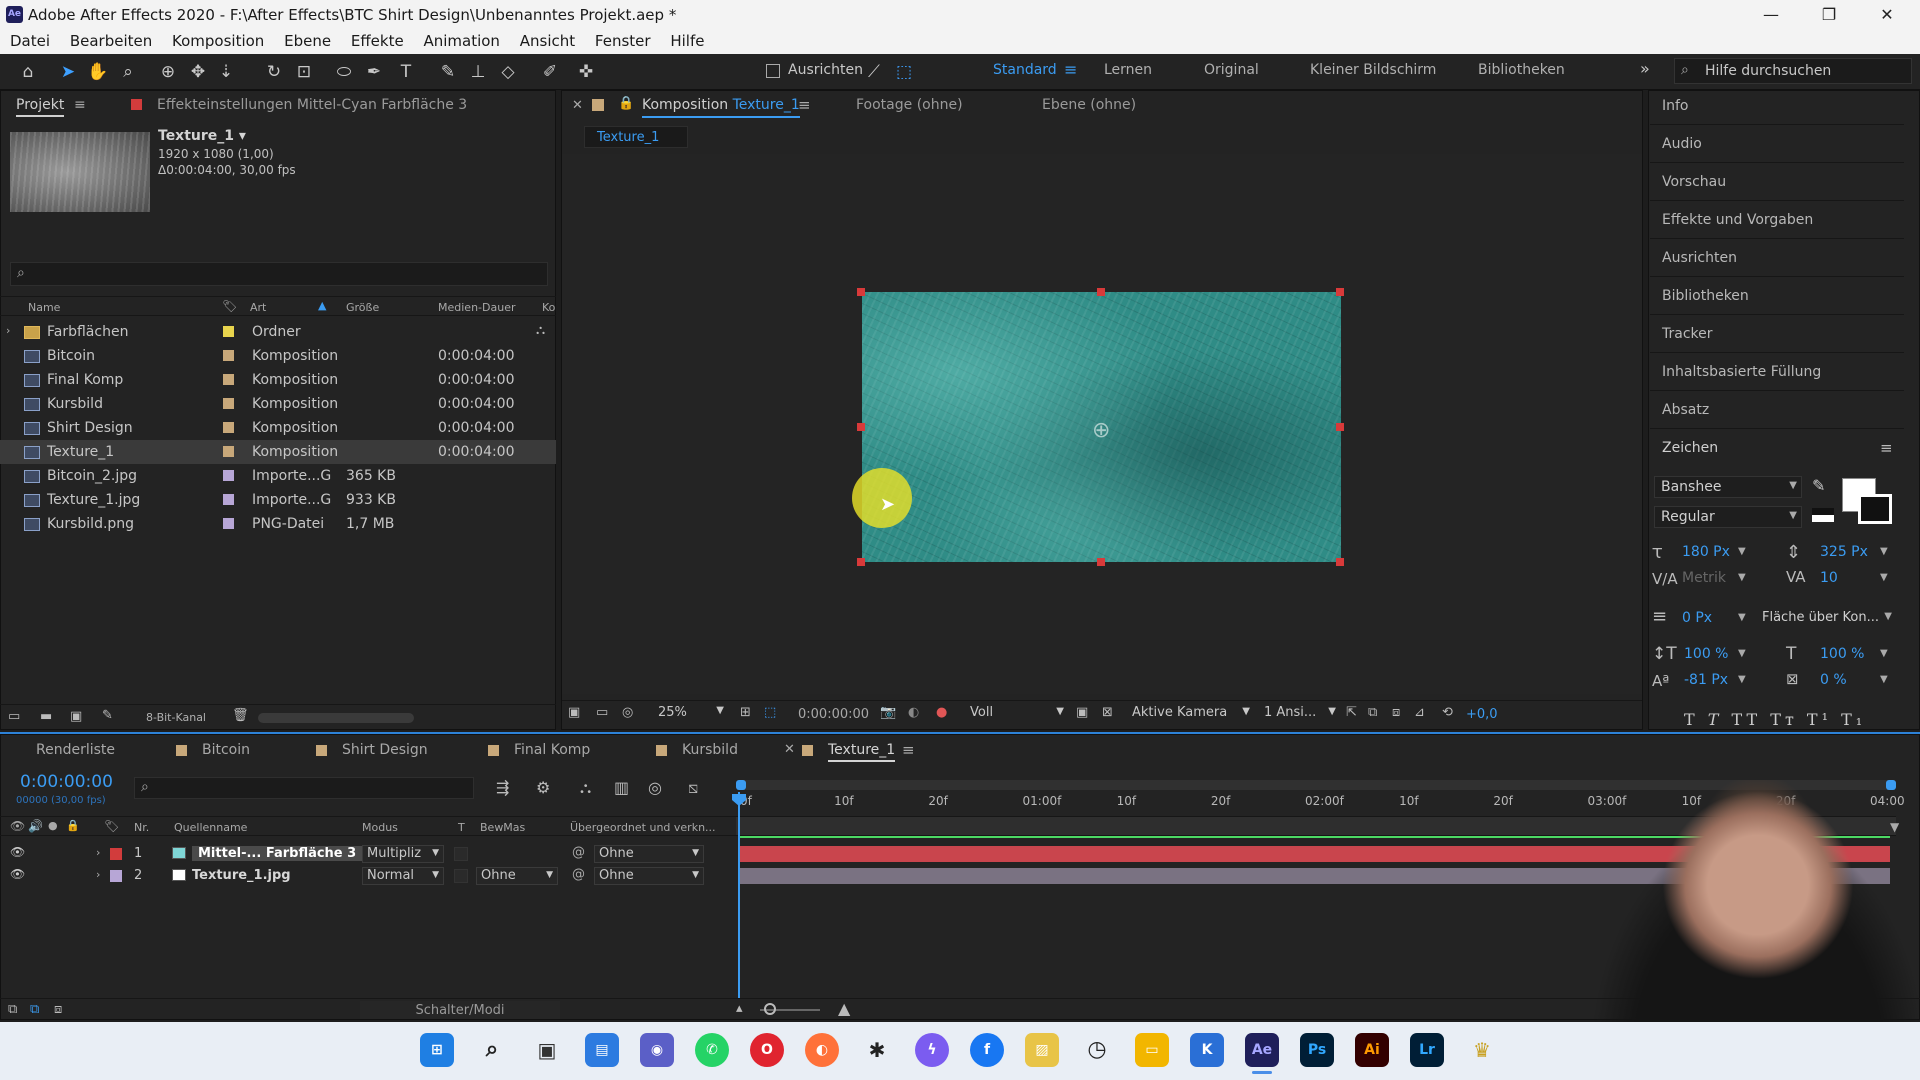 The width and height of the screenshot is (1920, 1080). What do you see at coordinates (1737, 220) in the screenshot?
I see `panel-effects-presets: Effekte und Vorgaben` at bounding box center [1737, 220].